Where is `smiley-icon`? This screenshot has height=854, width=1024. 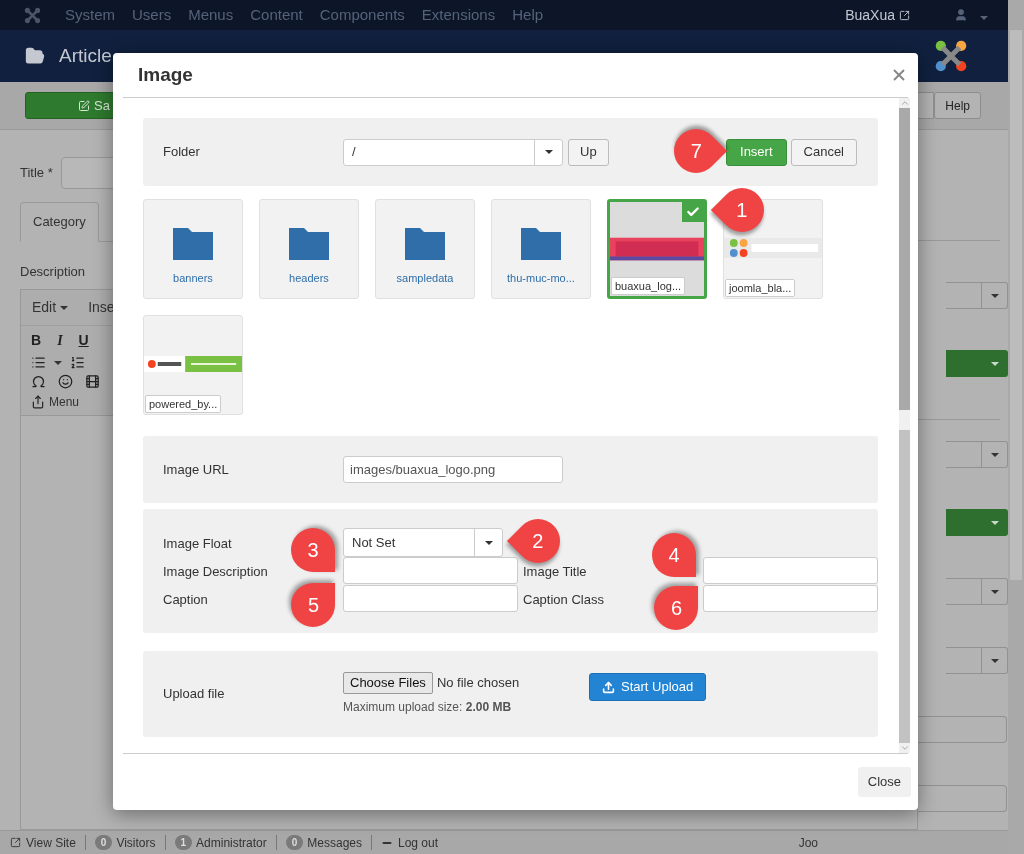
smiley-icon is located at coordinates (65, 381).